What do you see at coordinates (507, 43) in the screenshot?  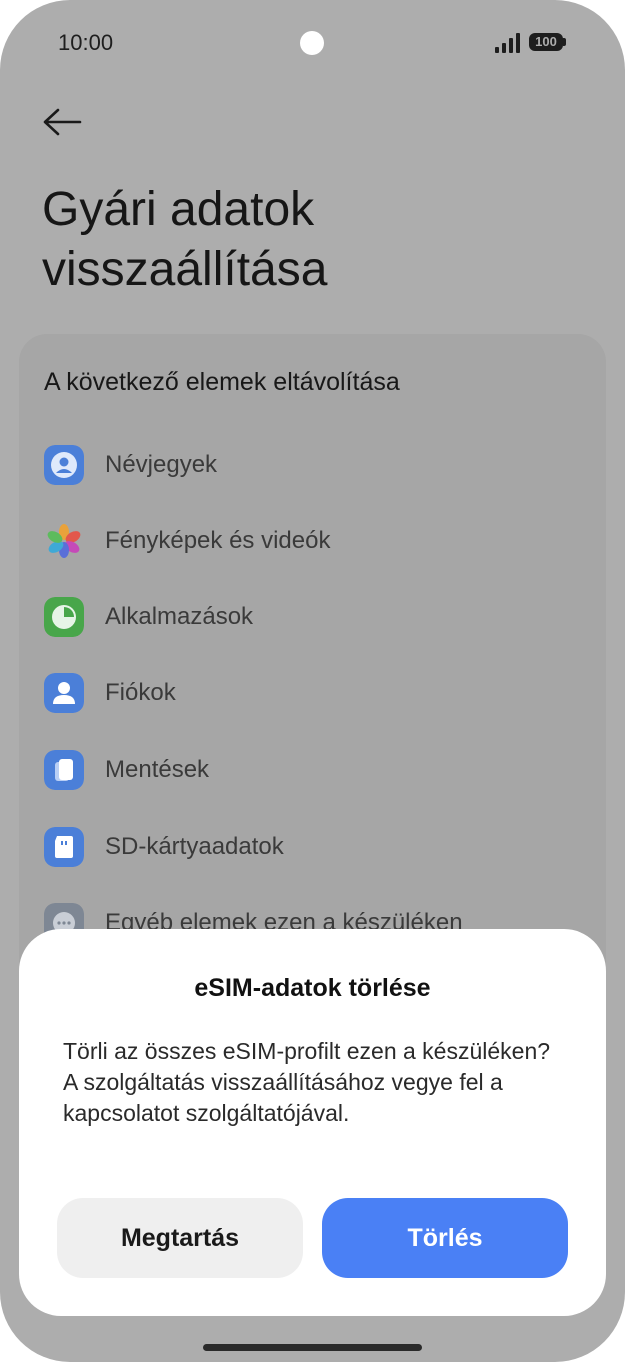 I see `signal-icon` at bounding box center [507, 43].